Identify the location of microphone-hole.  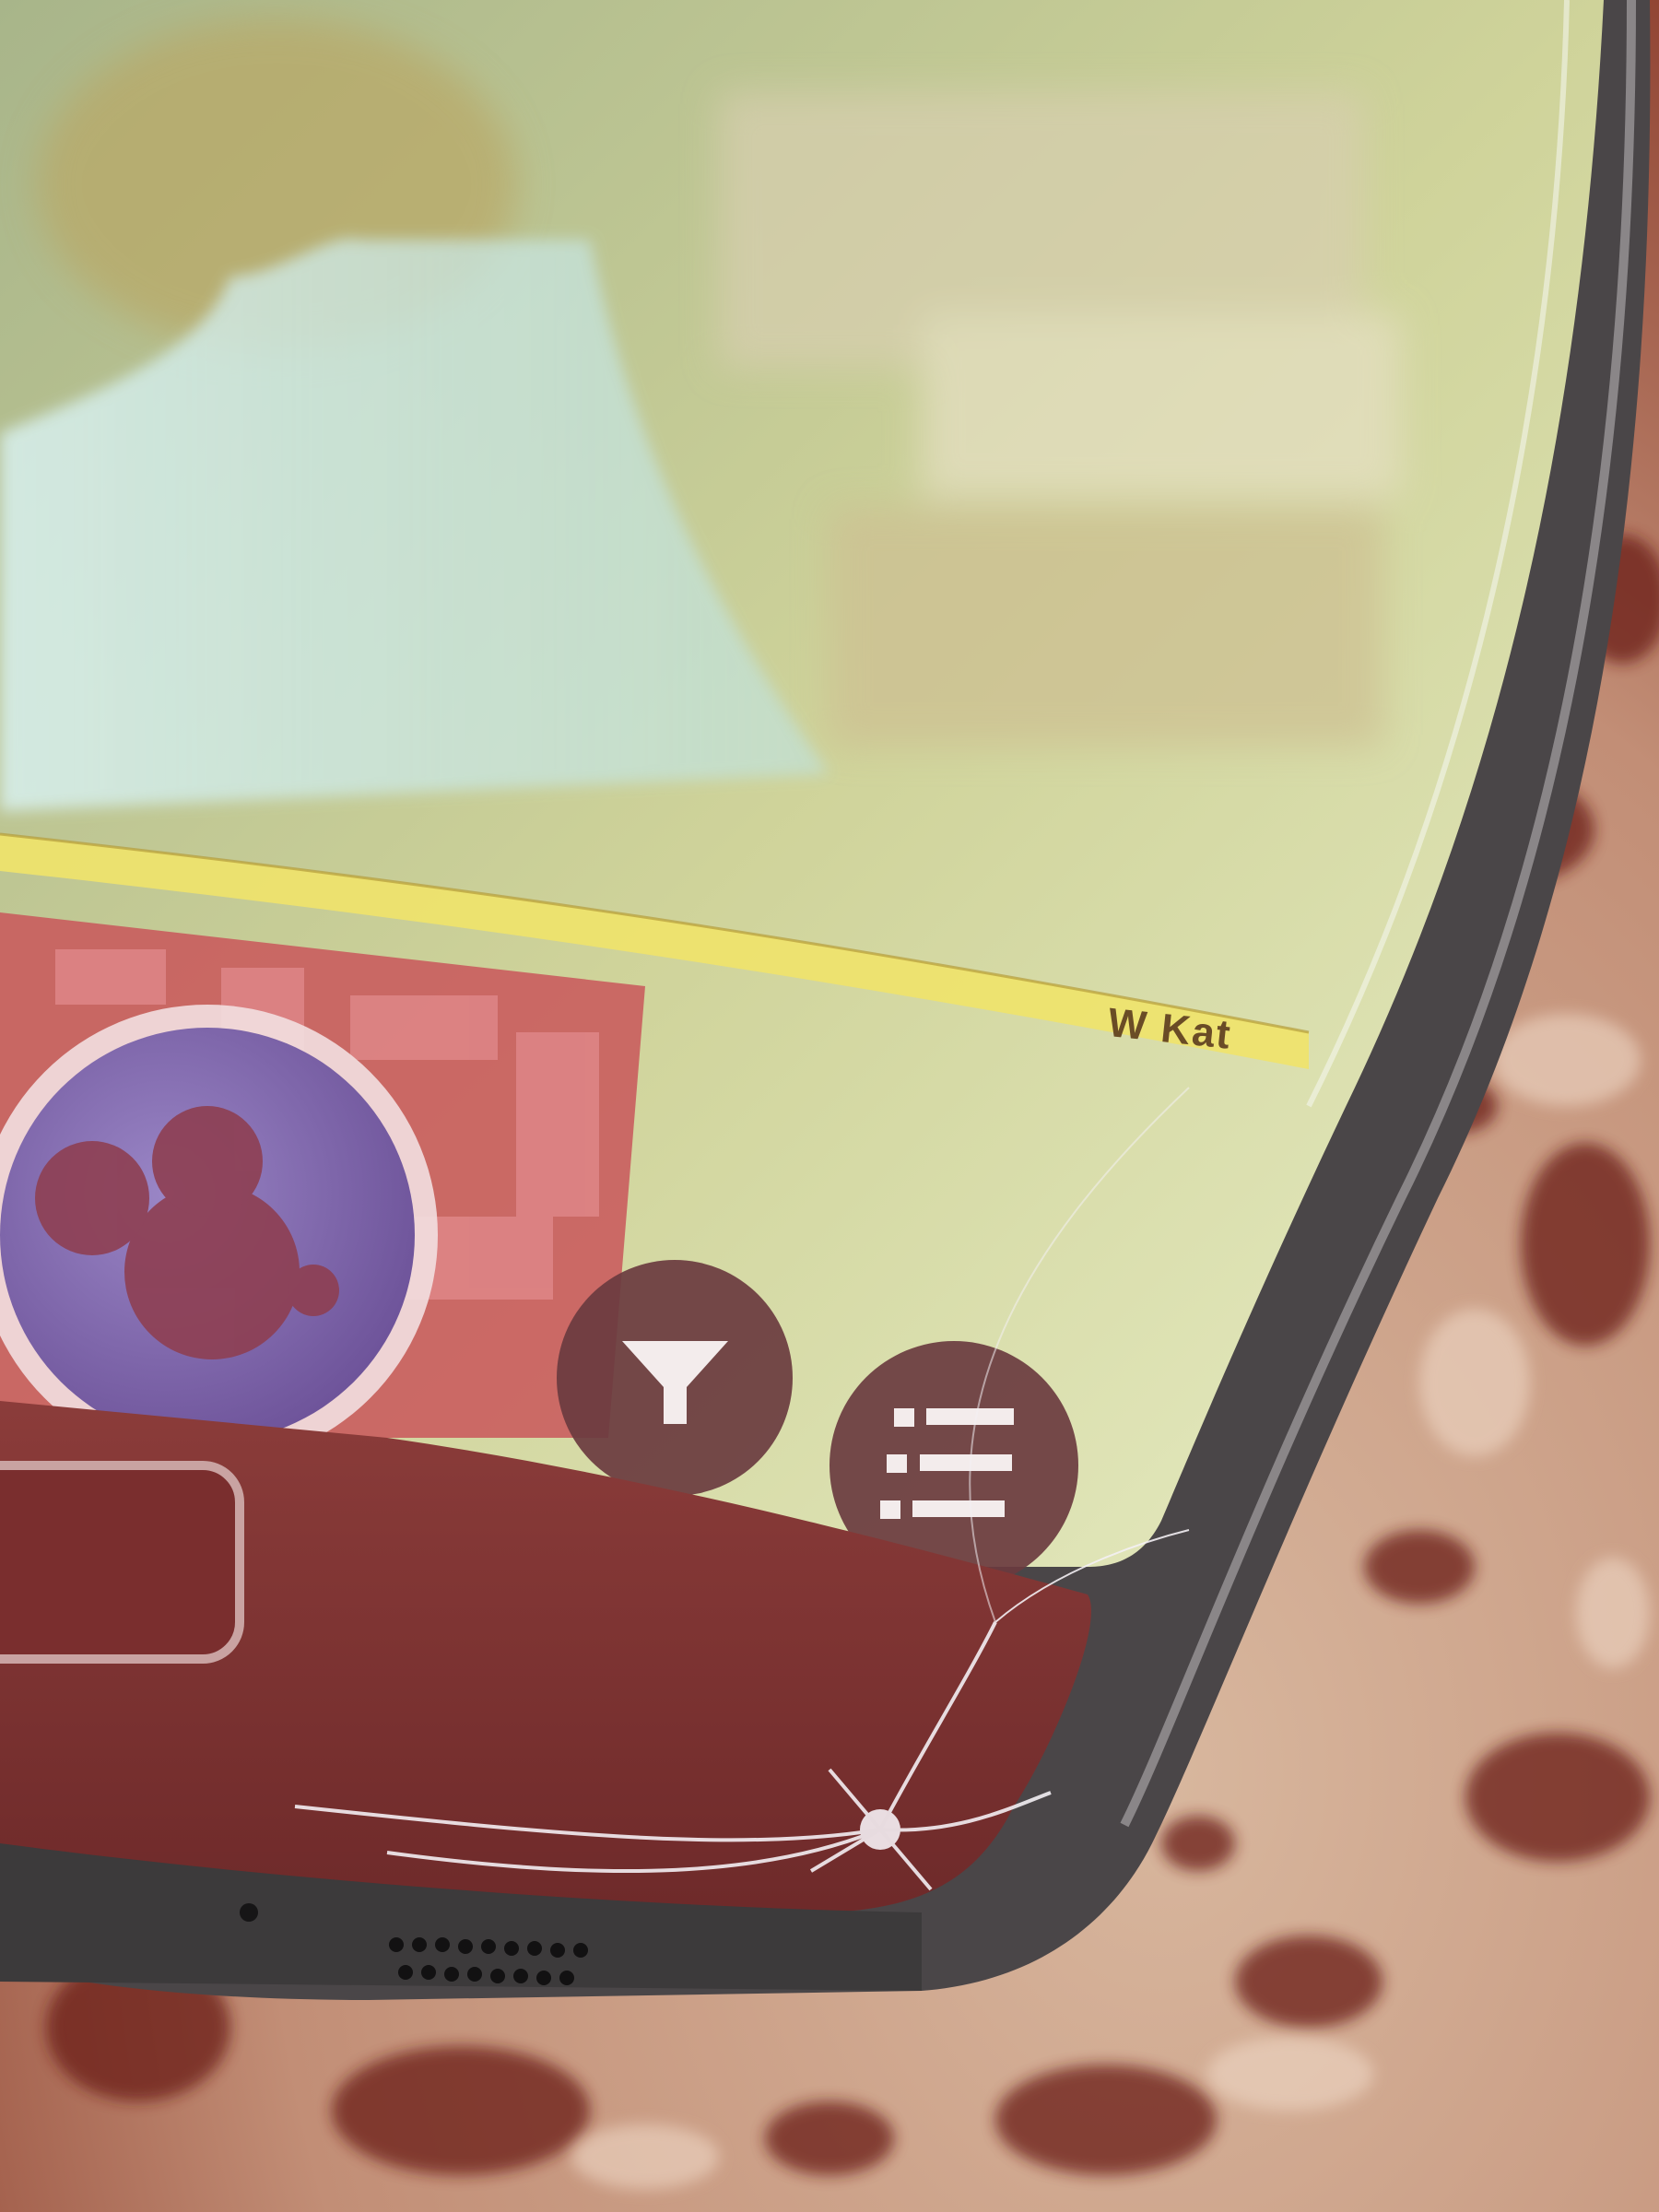
(249, 1912).